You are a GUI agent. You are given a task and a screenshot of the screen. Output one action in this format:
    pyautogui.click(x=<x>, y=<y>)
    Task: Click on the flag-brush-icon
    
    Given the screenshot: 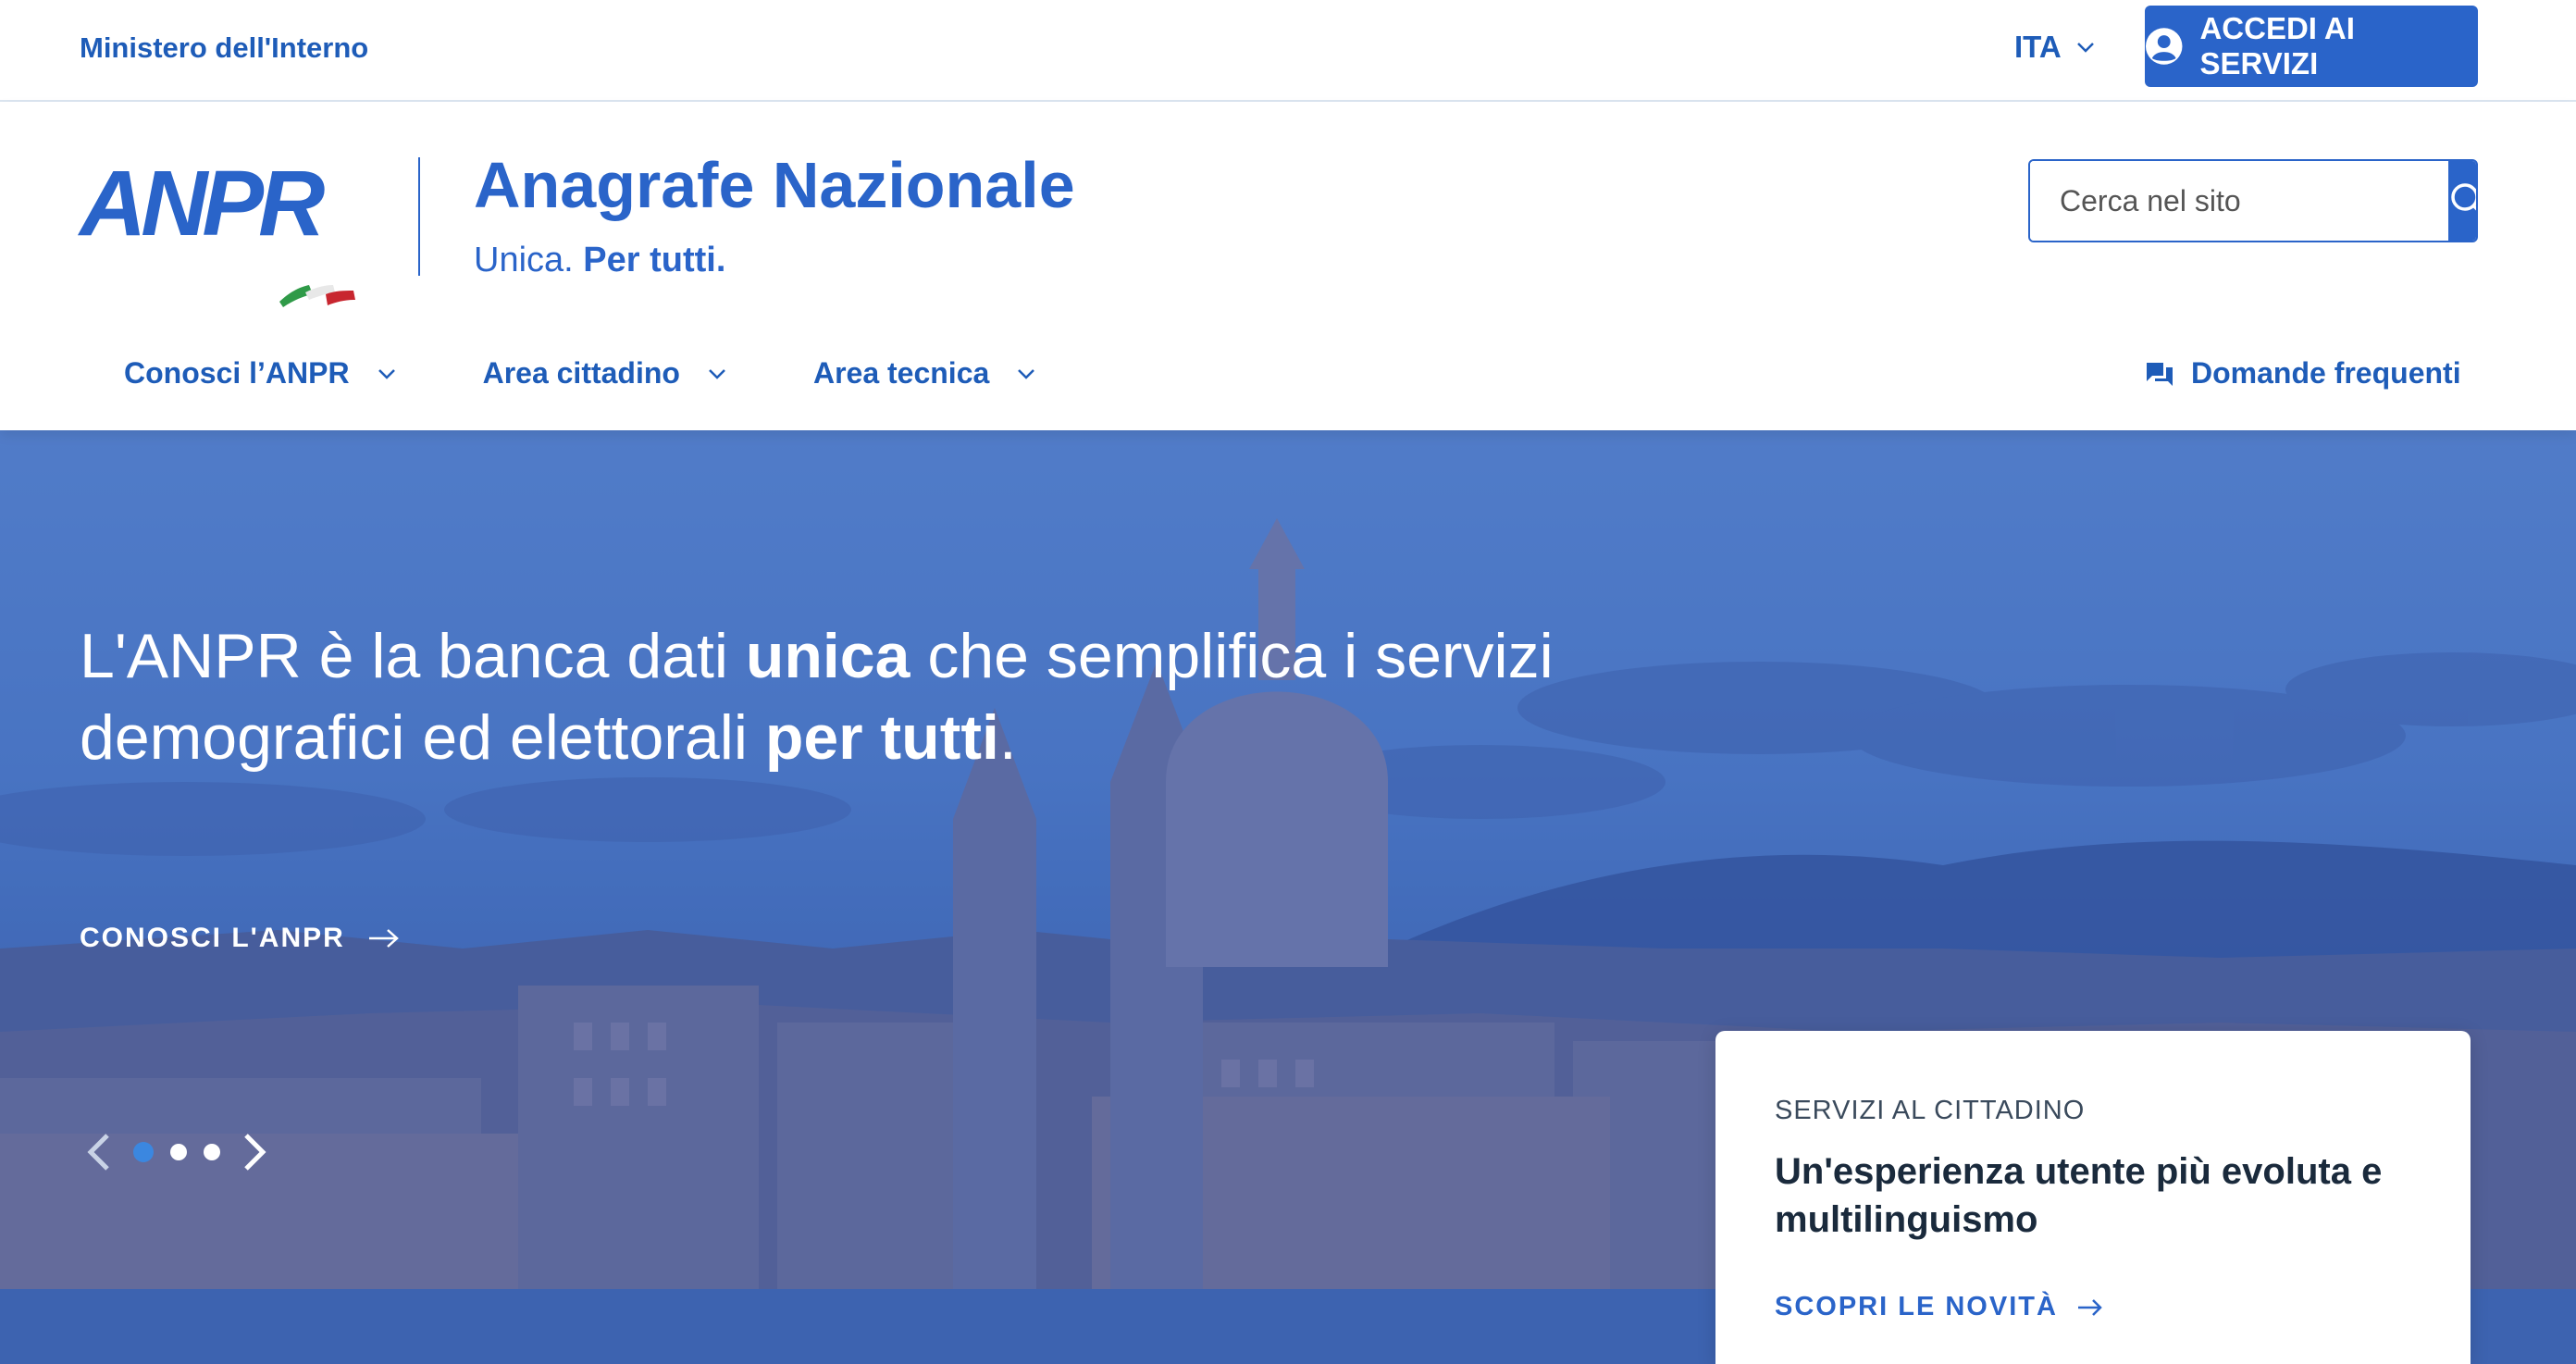 What is the action you would take?
    pyautogui.click(x=317, y=296)
    